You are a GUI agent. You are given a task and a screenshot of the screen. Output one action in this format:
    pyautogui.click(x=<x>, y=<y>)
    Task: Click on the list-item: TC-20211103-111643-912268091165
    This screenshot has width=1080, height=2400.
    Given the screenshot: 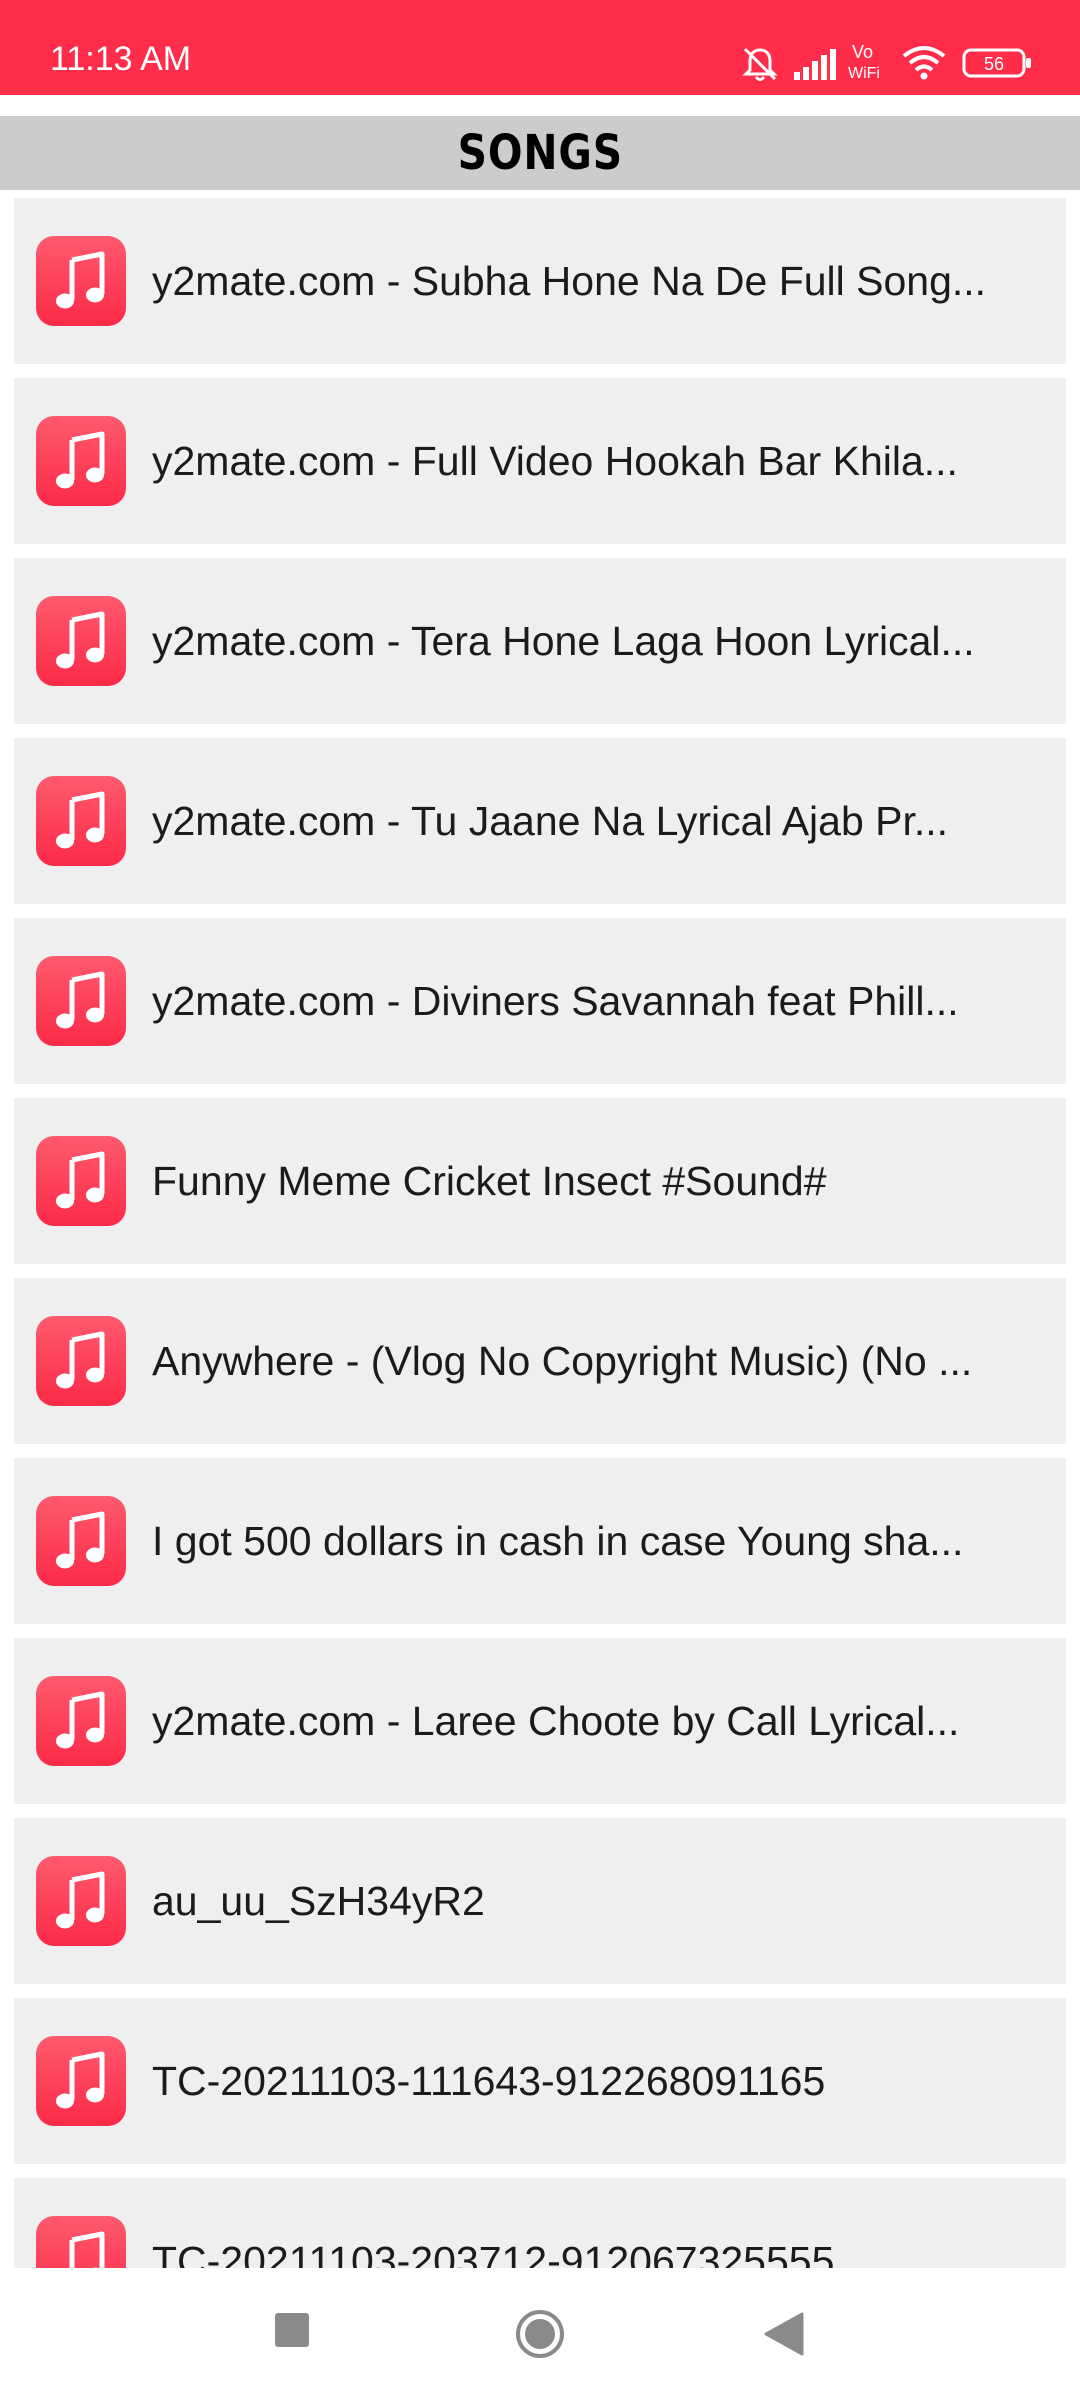 What is the action you would take?
    pyautogui.click(x=540, y=2081)
    